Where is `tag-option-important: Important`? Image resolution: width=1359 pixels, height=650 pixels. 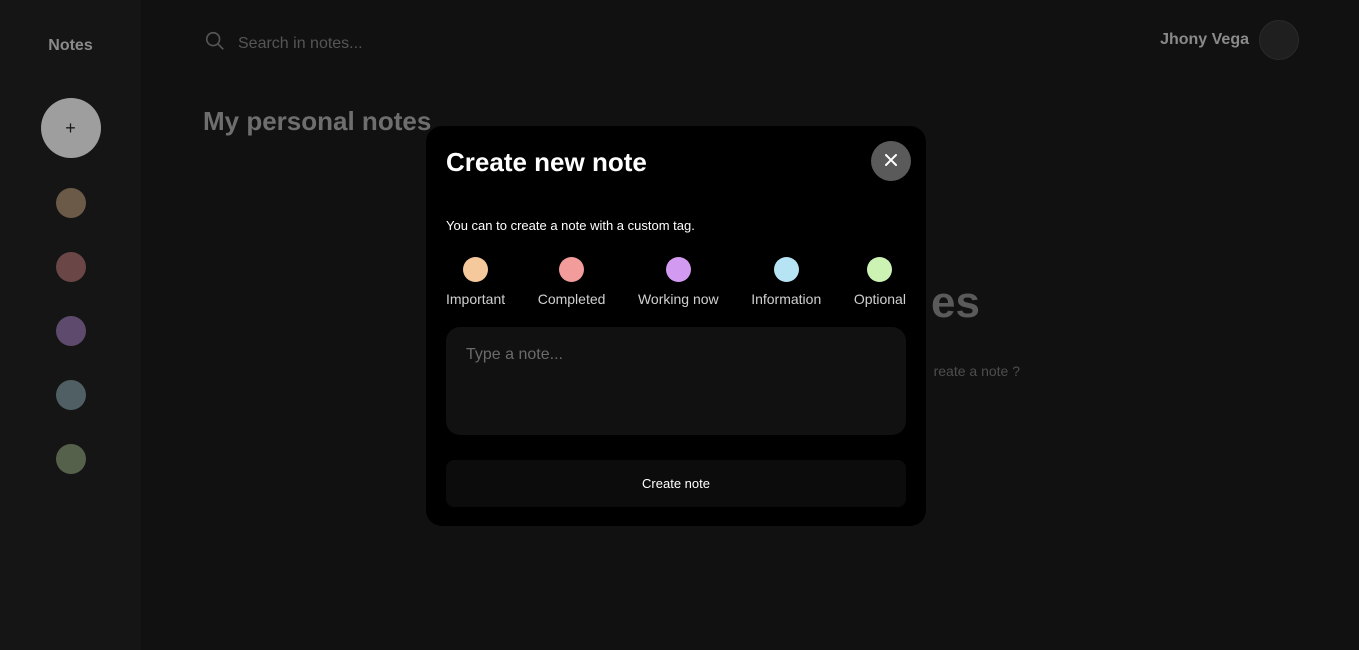 tag-option-important: Important is located at coordinates (475, 282).